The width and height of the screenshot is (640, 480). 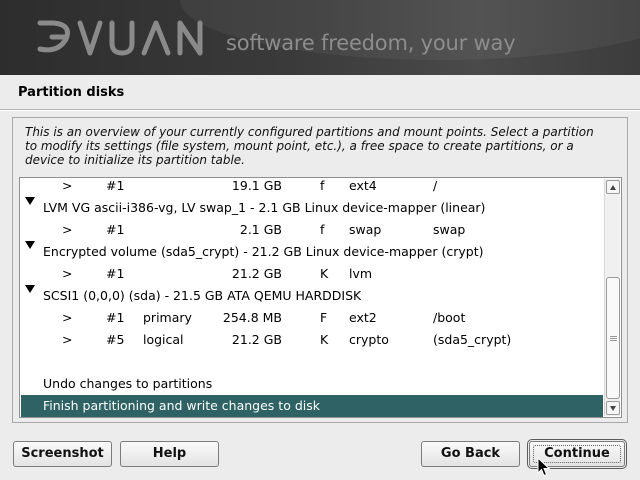 I want to click on scrollbar-thumb, so click(x=613, y=338).